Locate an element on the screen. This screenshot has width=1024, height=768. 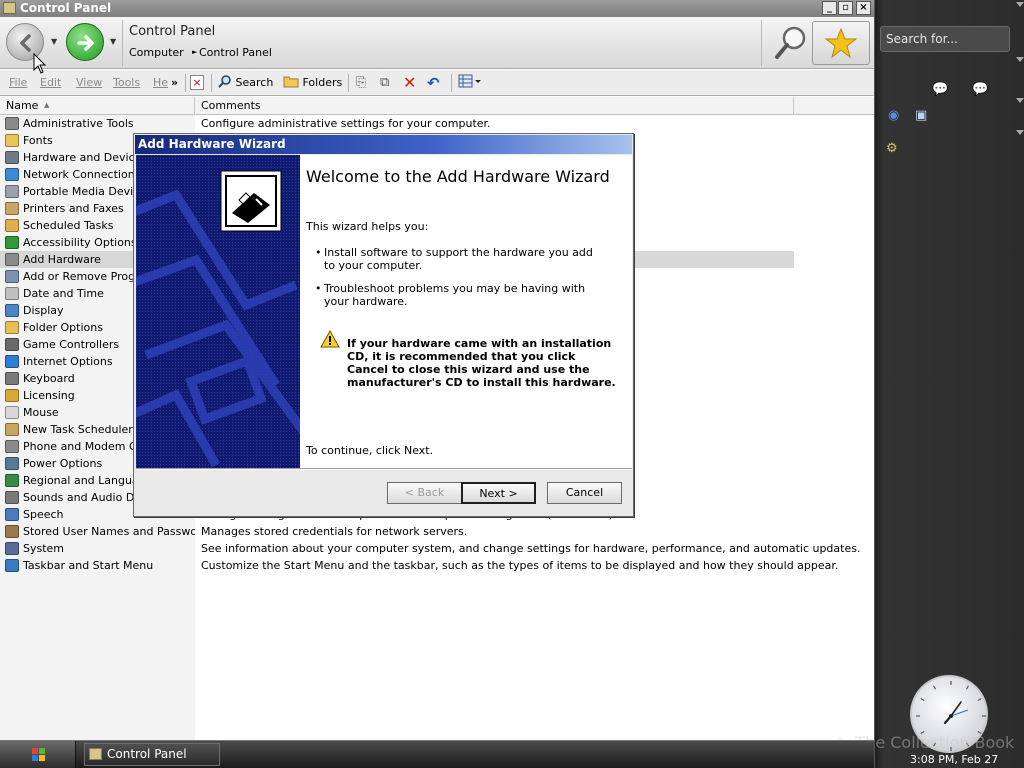
taskbar-control-panel-button: Control Panel is located at coordinates (152, 754).